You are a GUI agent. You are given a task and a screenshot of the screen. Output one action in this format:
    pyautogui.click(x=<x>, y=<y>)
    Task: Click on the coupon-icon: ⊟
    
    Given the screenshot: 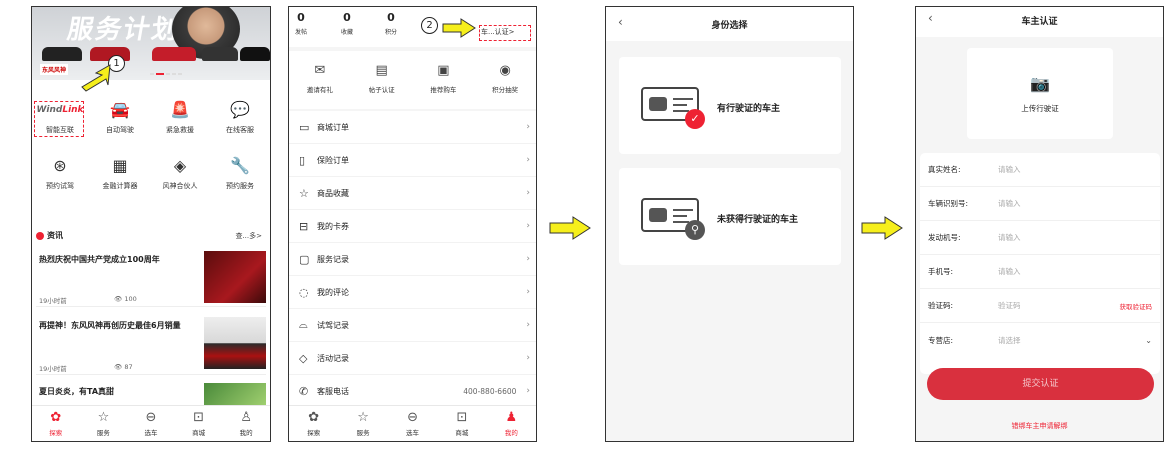 What is the action you would take?
    pyautogui.click(x=304, y=226)
    